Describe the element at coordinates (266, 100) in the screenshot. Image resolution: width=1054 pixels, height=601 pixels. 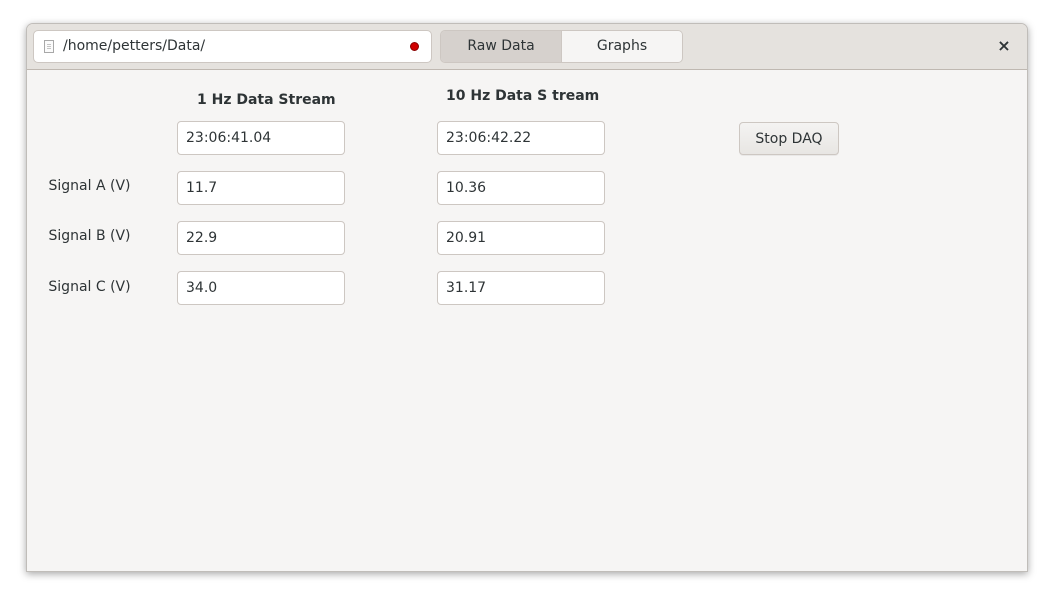
I see `column-heading-1hz: 1 Hz Data Stream` at that location.